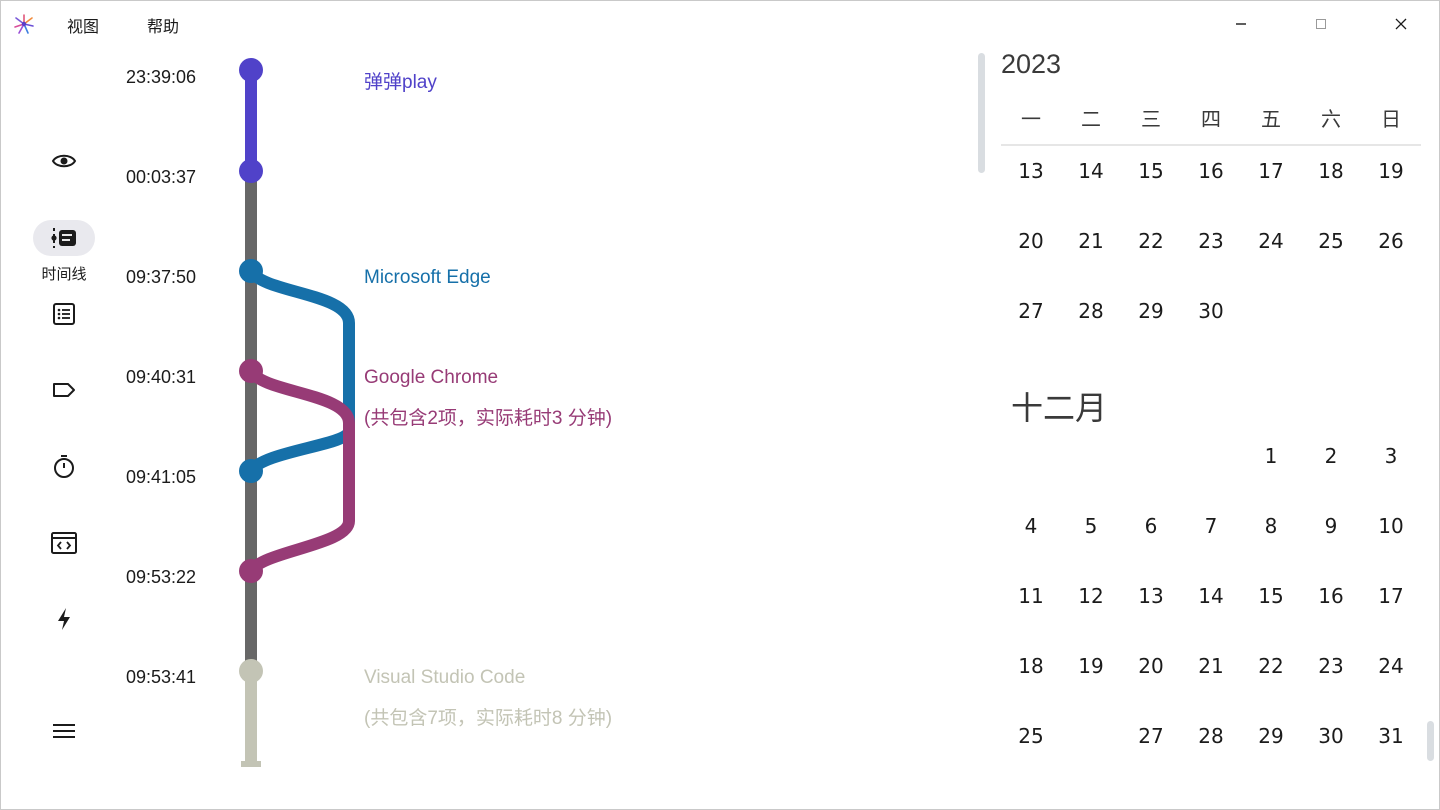 This screenshot has height=810, width=1440. What do you see at coordinates (720, 24) in the screenshot?
I see `title-bar: 视图 帮助` at bounding box center [720, 24].